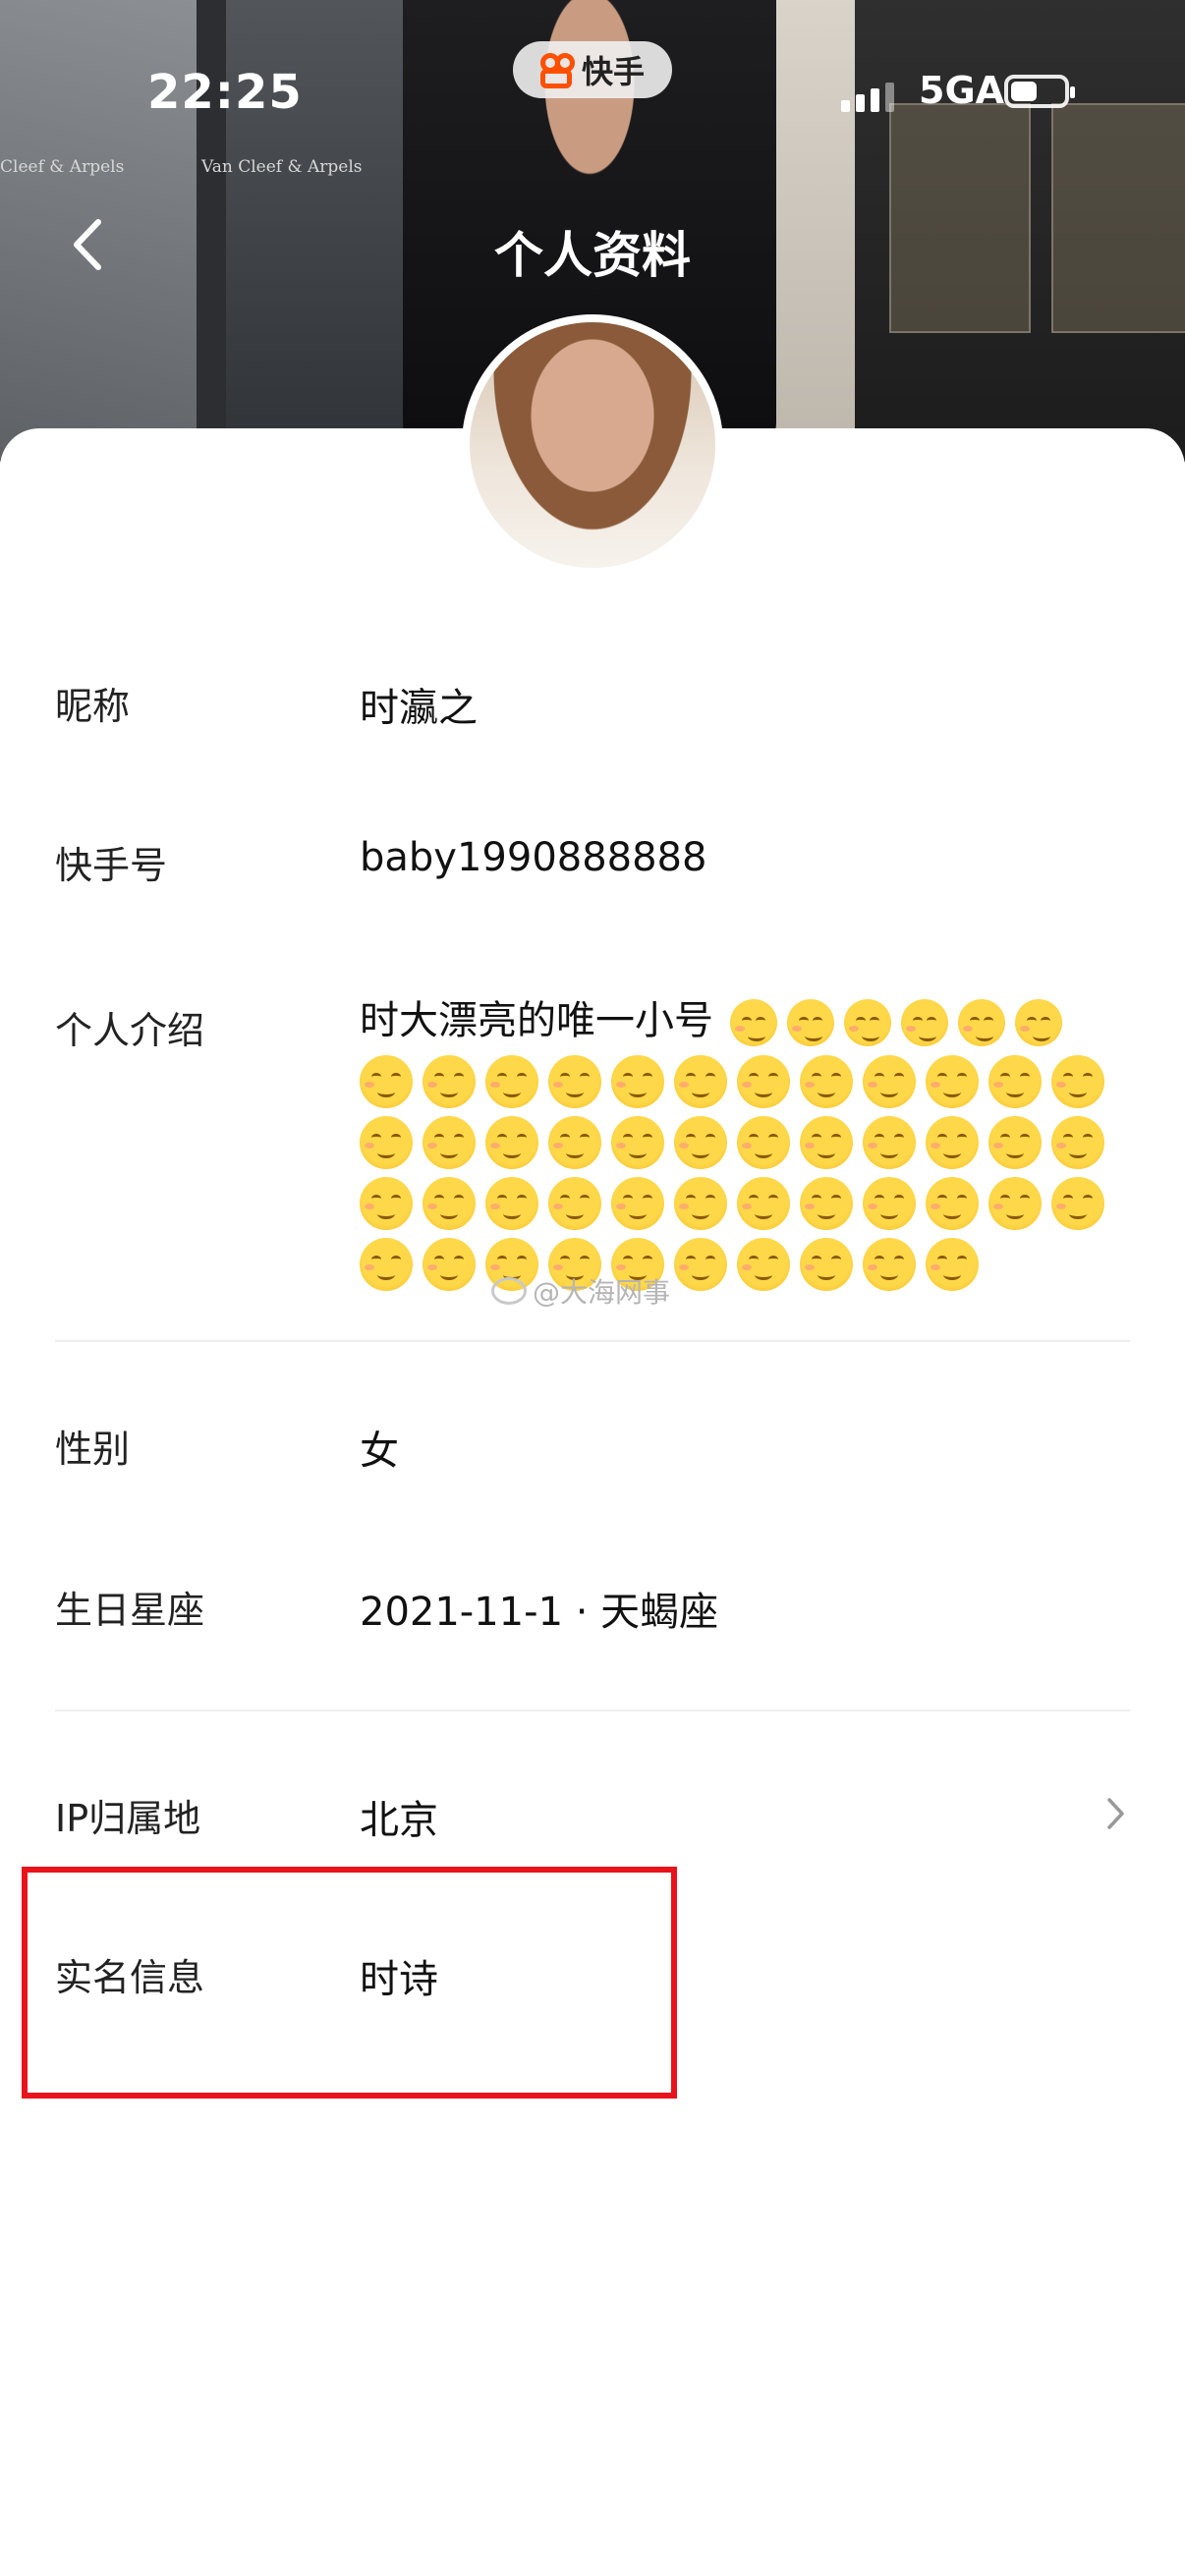 This screenshot has height=2576, width=1185. Describe the element at coordinates (282, 167) in the screenshot. I see `shop-sign-center: Van Cleef & Arpels` at that location.